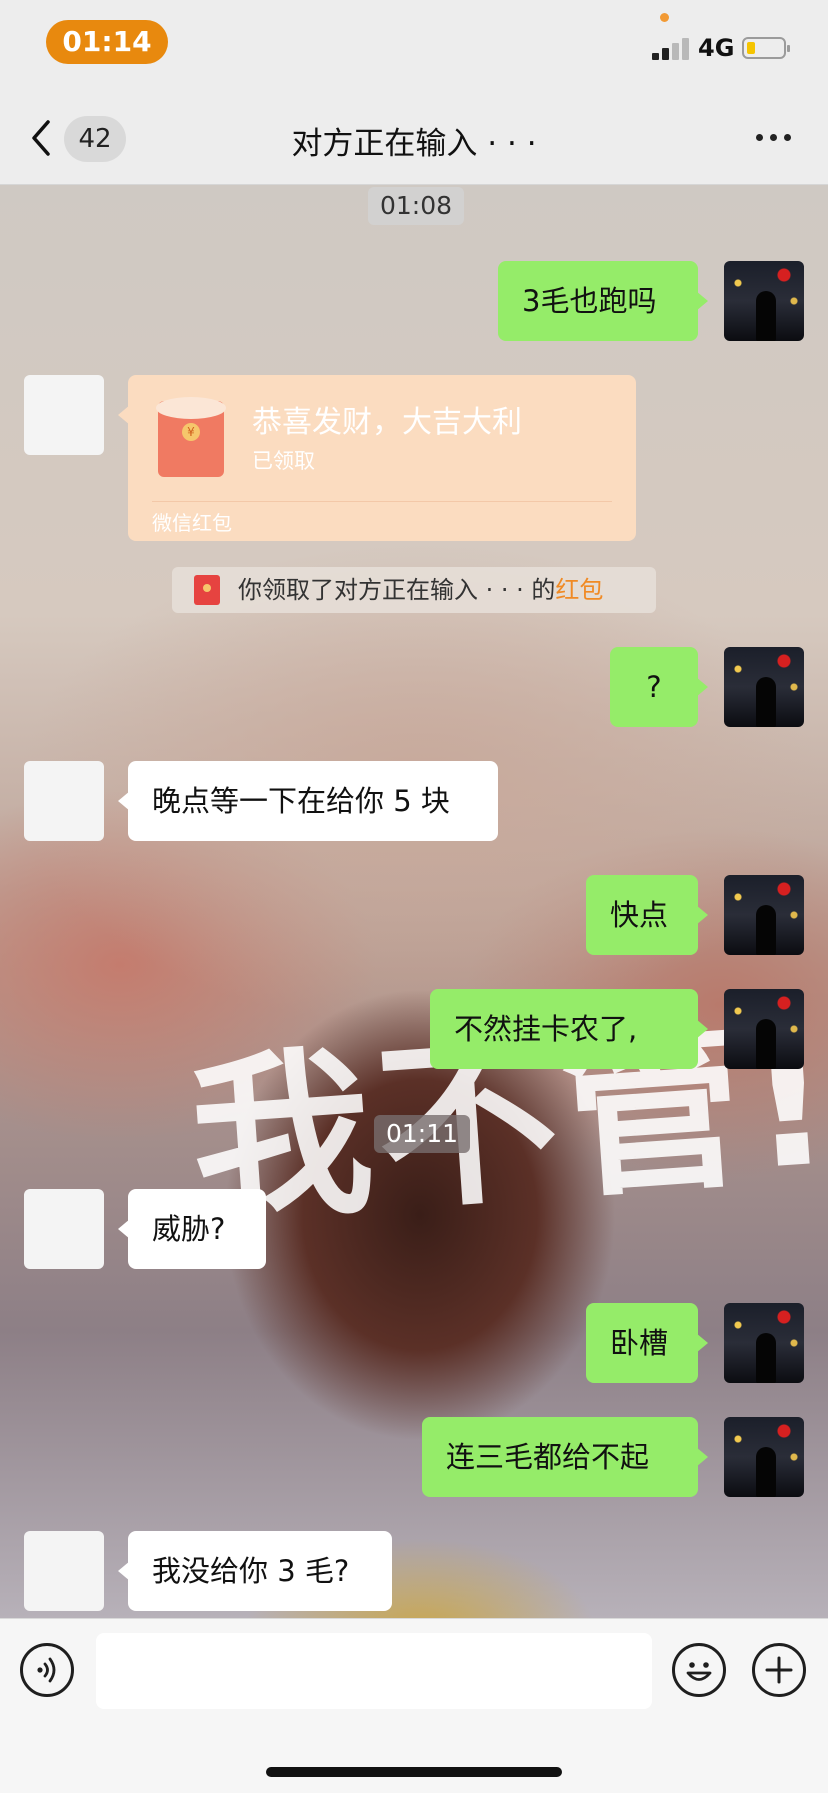 The image size is (828, 1793). Describe the element at coordinates (647, 915) in the screenshot. I see `my-message-bubble: 快点` at that location.